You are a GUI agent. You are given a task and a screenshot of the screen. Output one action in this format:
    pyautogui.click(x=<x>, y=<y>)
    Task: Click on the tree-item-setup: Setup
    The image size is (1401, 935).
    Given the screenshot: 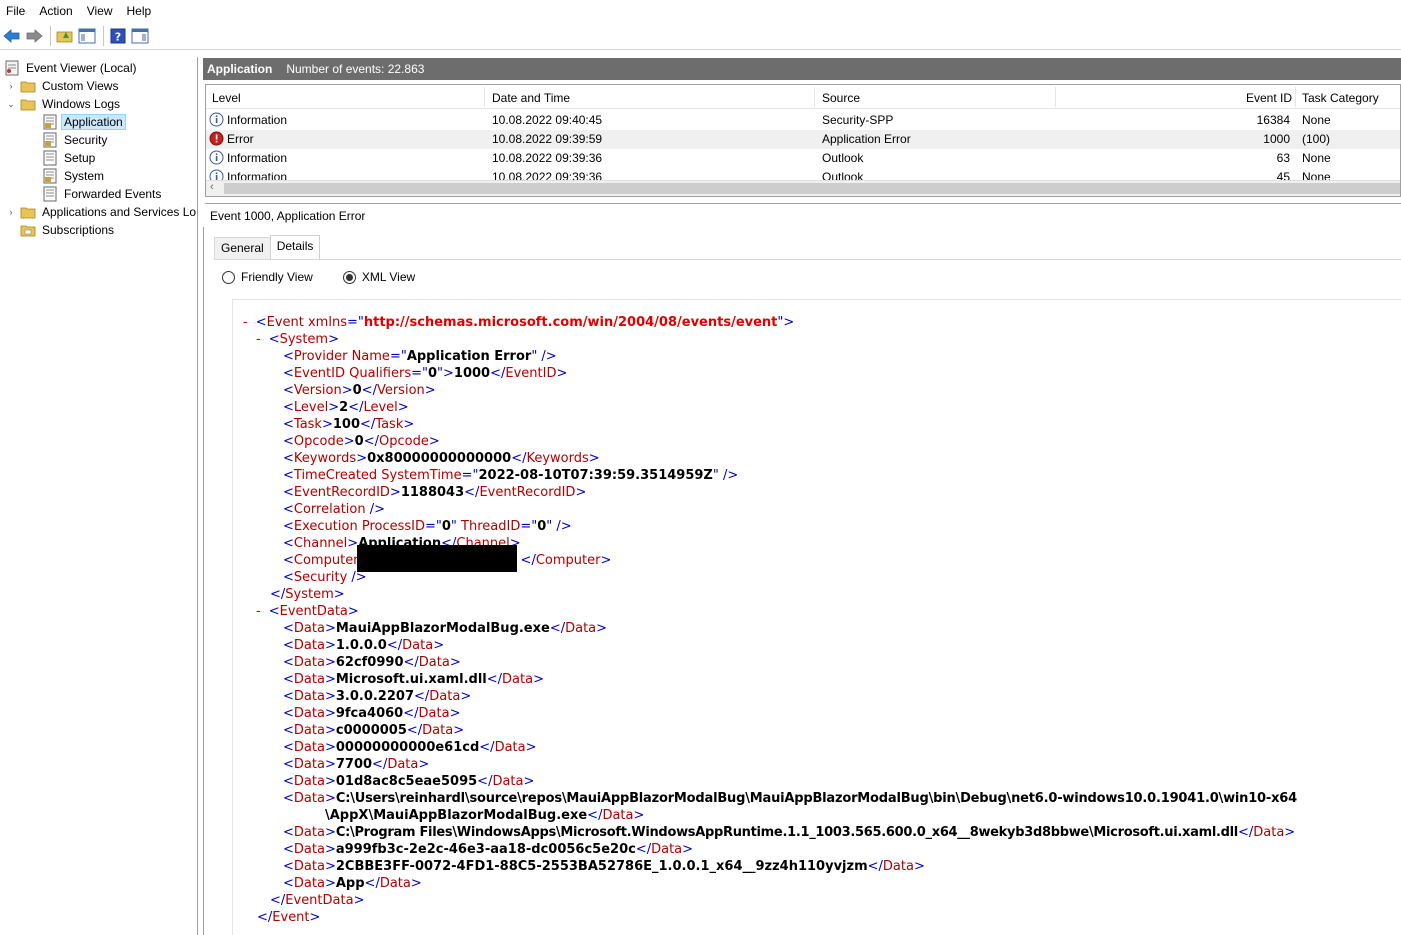 What is the action you would take?
    pyautogui.click(x=70, y=158)
    